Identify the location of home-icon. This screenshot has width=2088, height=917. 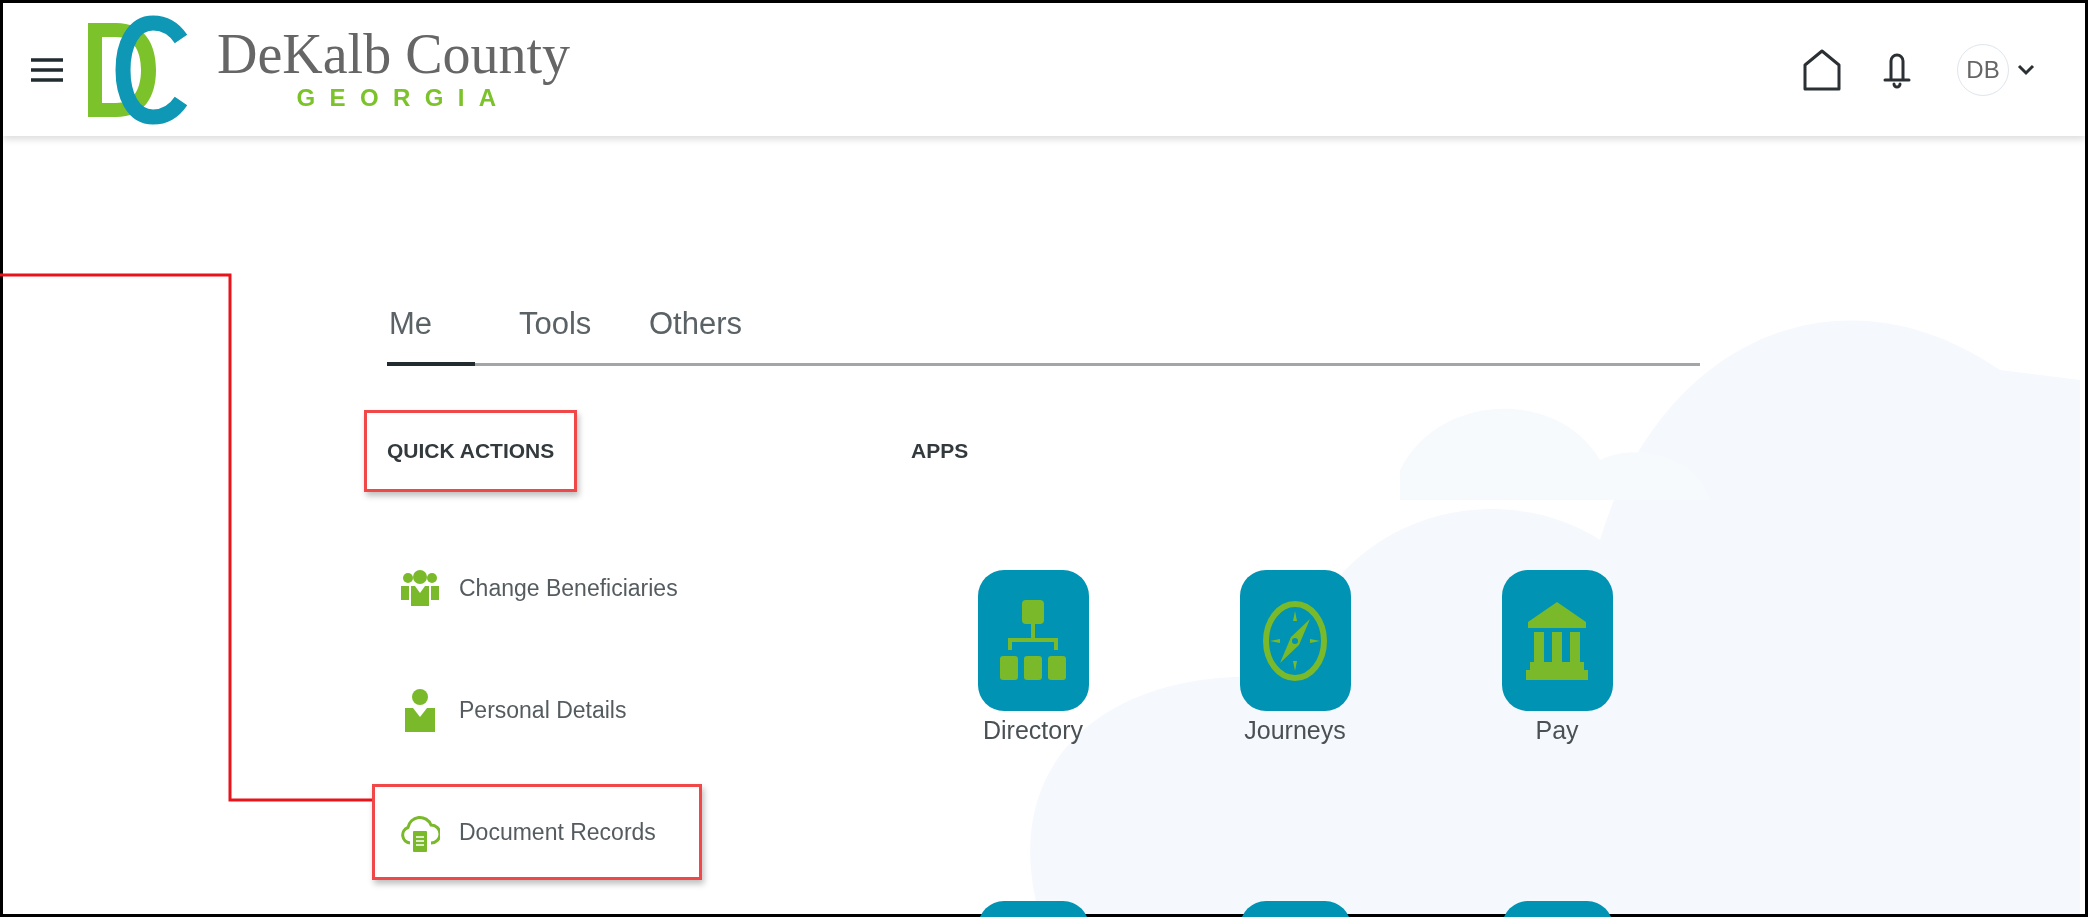
(1822, 69).